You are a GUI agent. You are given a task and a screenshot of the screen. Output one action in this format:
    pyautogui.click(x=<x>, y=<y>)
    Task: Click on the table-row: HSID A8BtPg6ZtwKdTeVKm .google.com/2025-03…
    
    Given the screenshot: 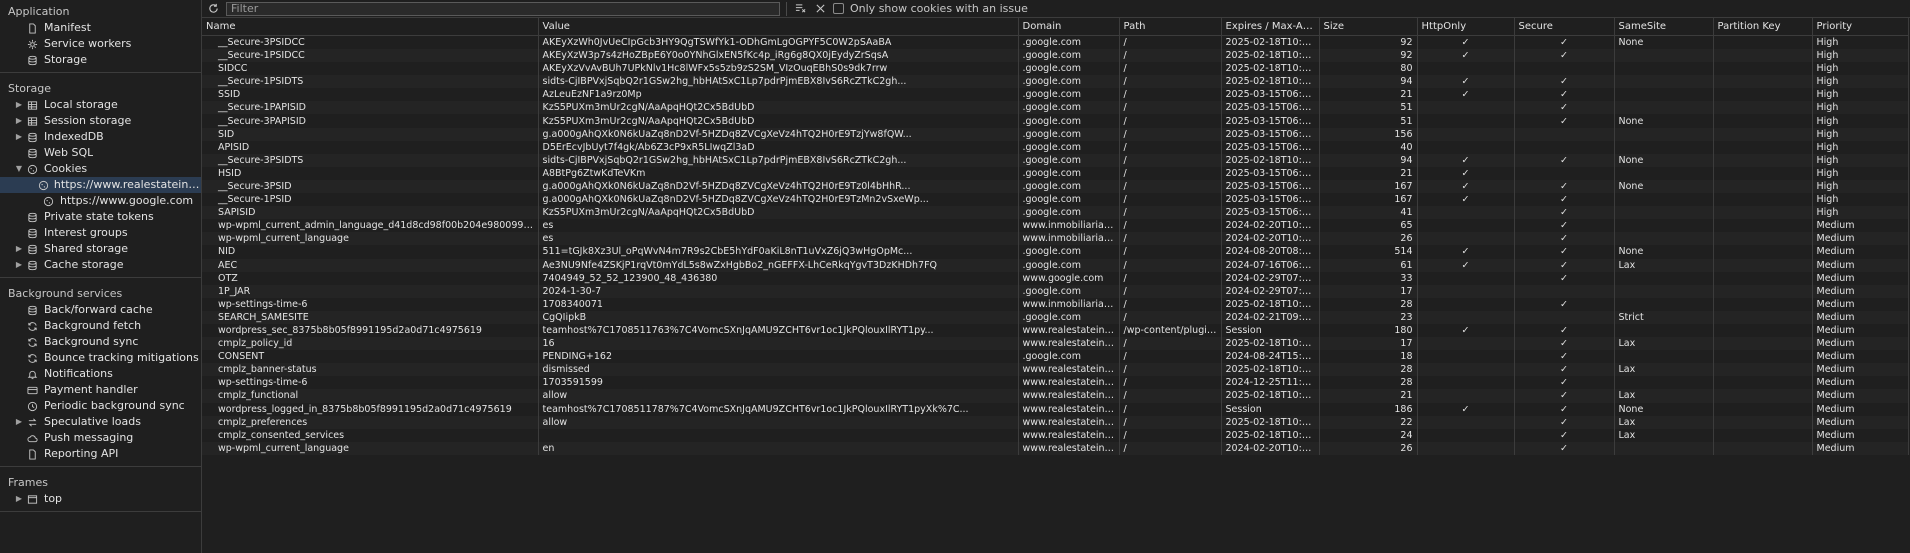 What is the action you would take?
    pyautogui.click(x=1055, y=173)
    